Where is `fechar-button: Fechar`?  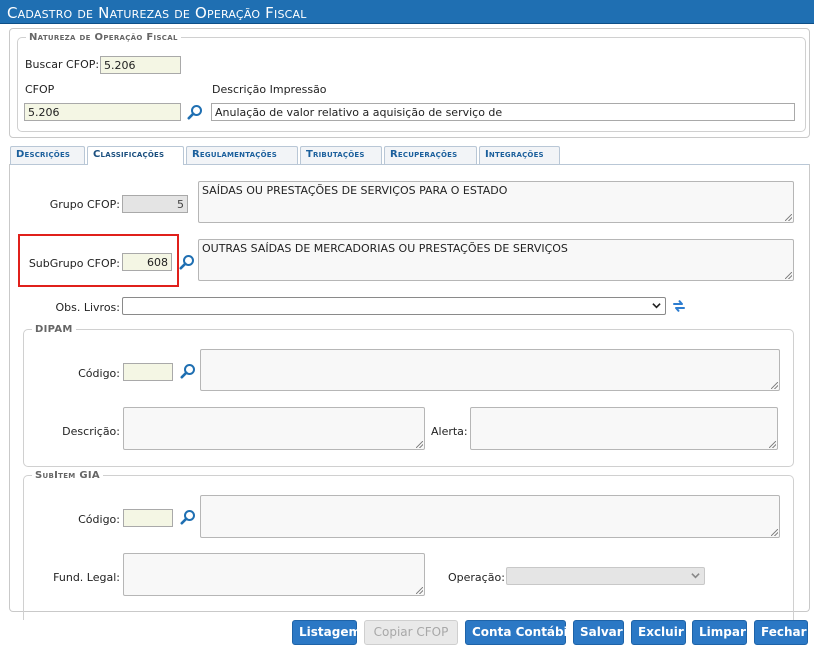
fechar-button: Fechar is located at coordinates (781, 632).